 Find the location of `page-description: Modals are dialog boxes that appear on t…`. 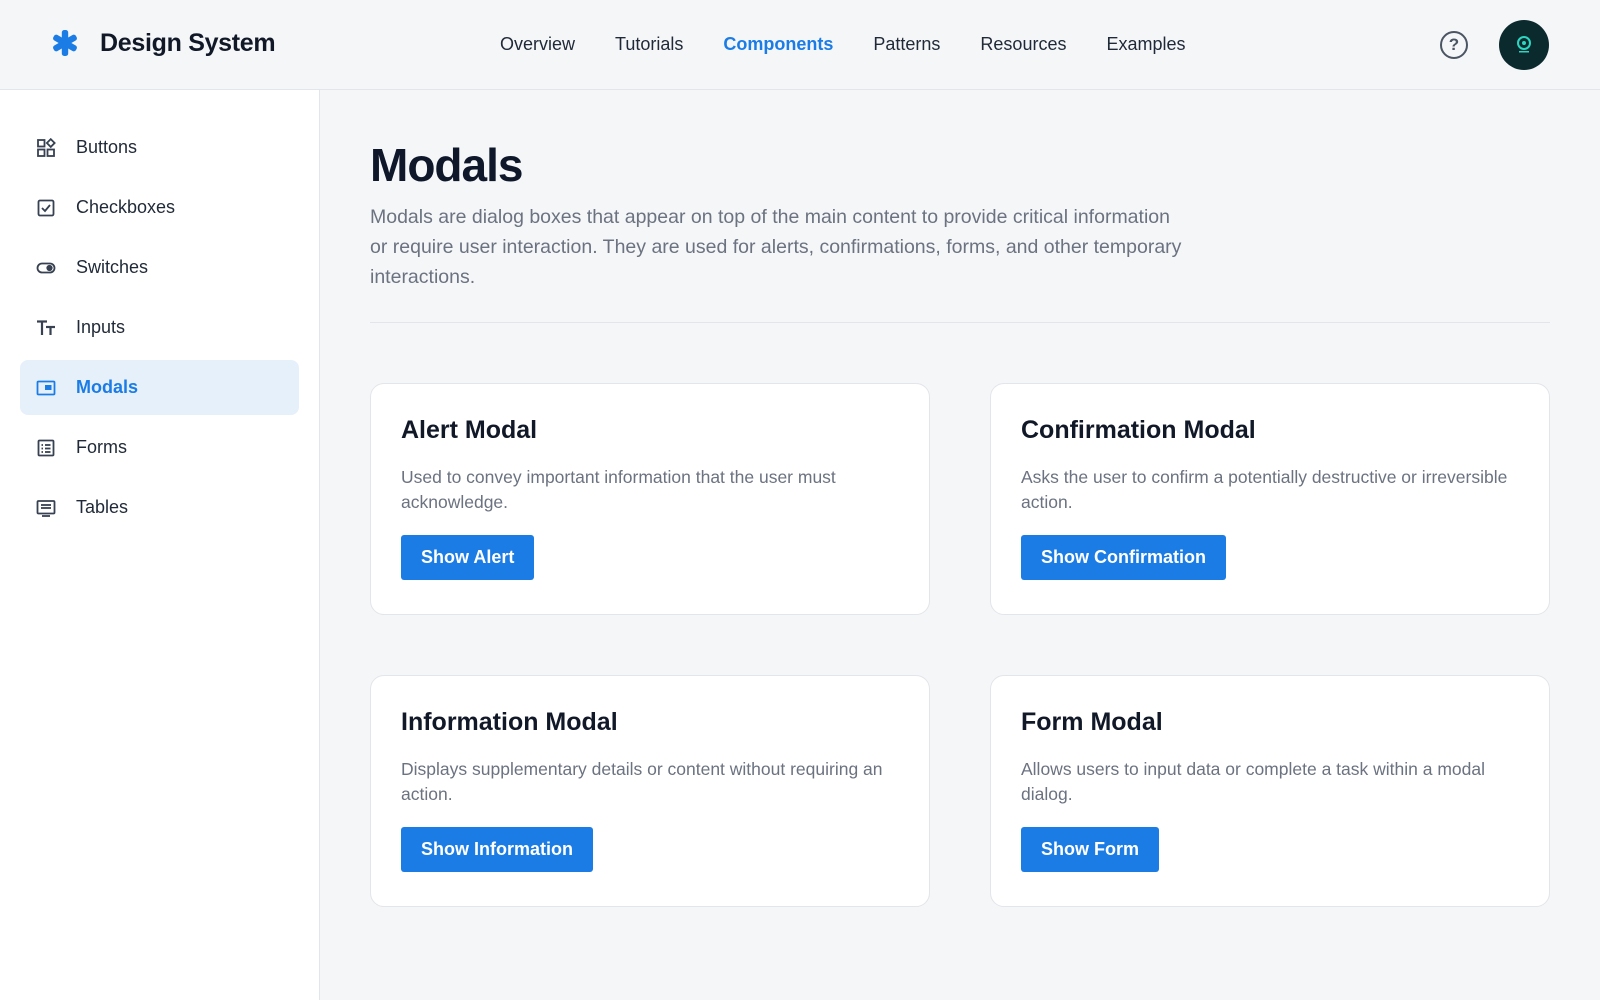

page-description: Modals are dialog boxes that appear on t… is located at coordinates (776, 247).